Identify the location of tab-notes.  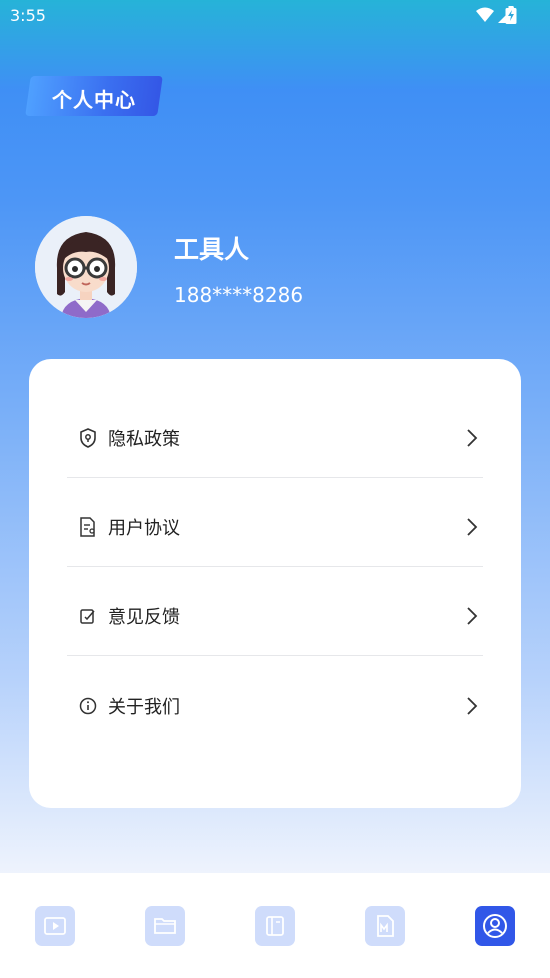
(275, 926).